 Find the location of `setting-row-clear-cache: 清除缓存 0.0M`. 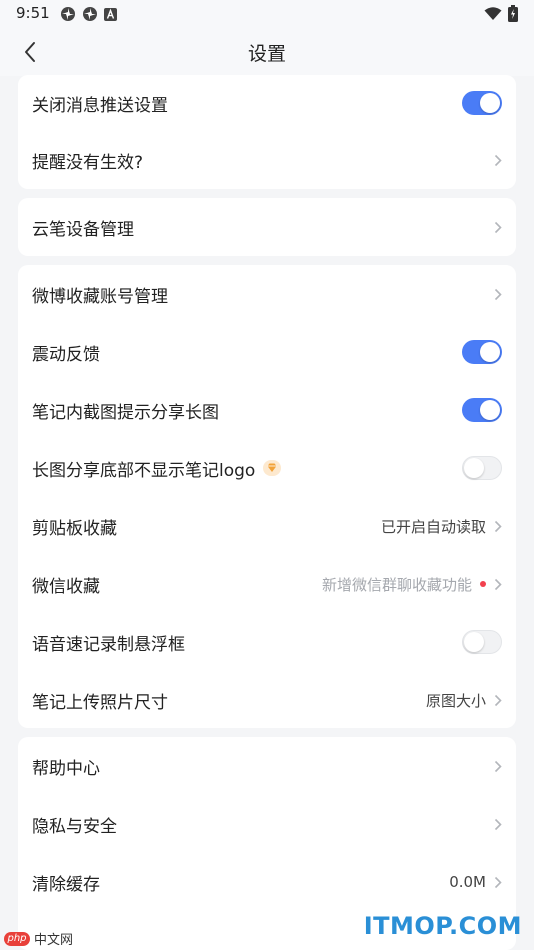

setting-row-clear-cache: 清除缓存 0.0M is located at coordinates (267, 882).